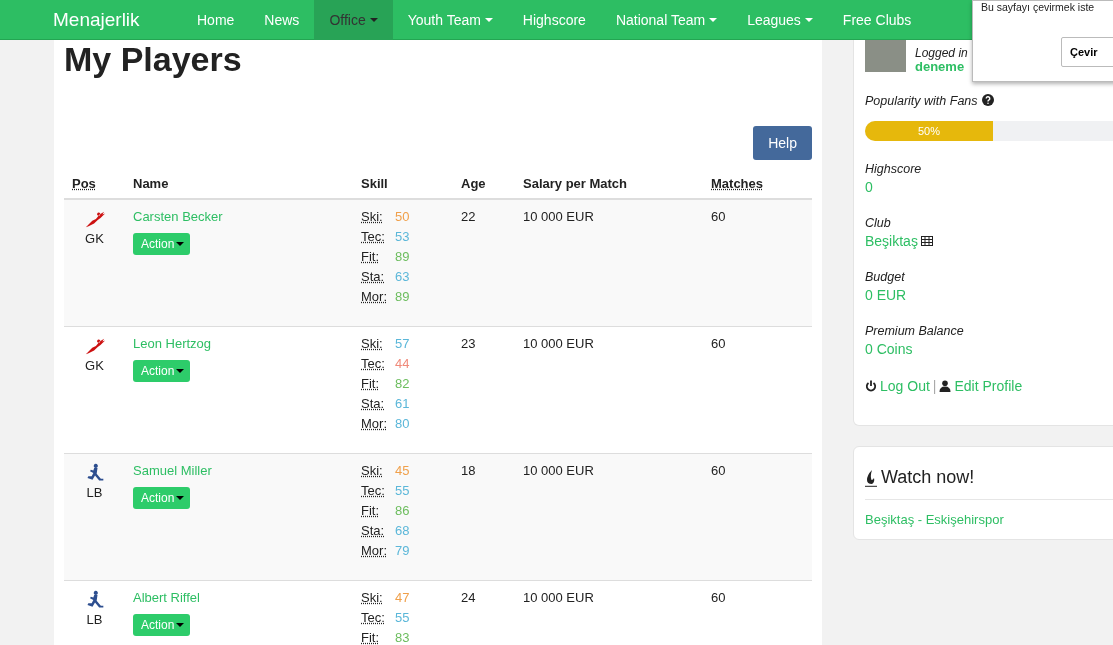  Describe the element at coordinates (941, 53) in the screenshot. I see `logged-in-label: Logged in` at that location.